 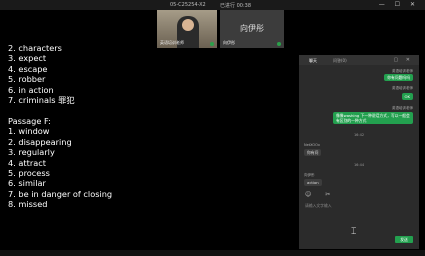 What do you see at coordinates (373, 118) in the screenshot?
I see `chat-message: 像像washing 下一种说话方式，写以一般会有区别的一种方式` at bounding box center [373, 118].